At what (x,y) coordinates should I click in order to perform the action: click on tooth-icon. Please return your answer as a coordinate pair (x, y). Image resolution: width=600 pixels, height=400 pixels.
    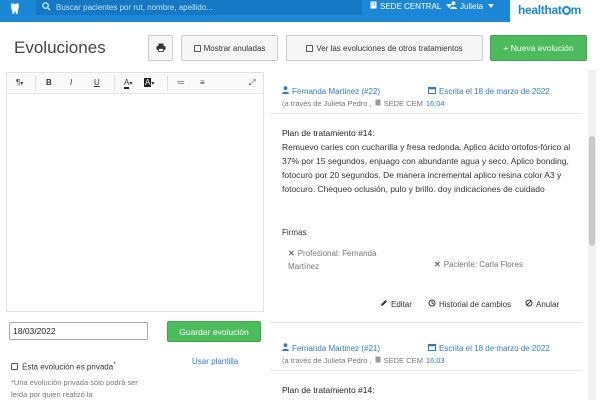
    Looking at the image, I should click on (15, 10).